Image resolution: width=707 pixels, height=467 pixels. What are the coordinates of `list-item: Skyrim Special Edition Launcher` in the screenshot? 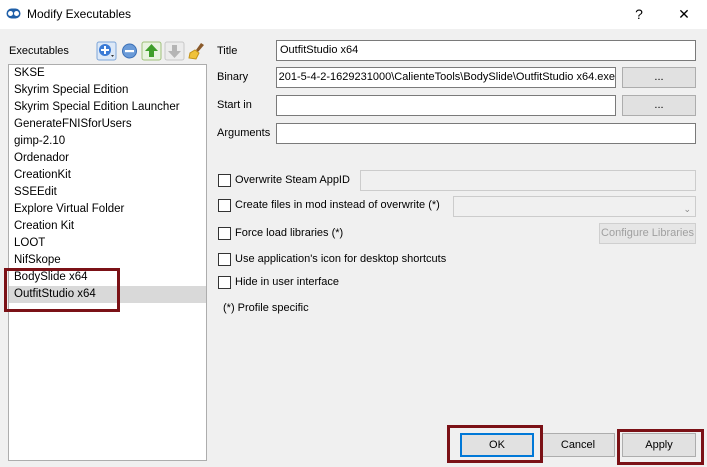 It's located at (107, 107).